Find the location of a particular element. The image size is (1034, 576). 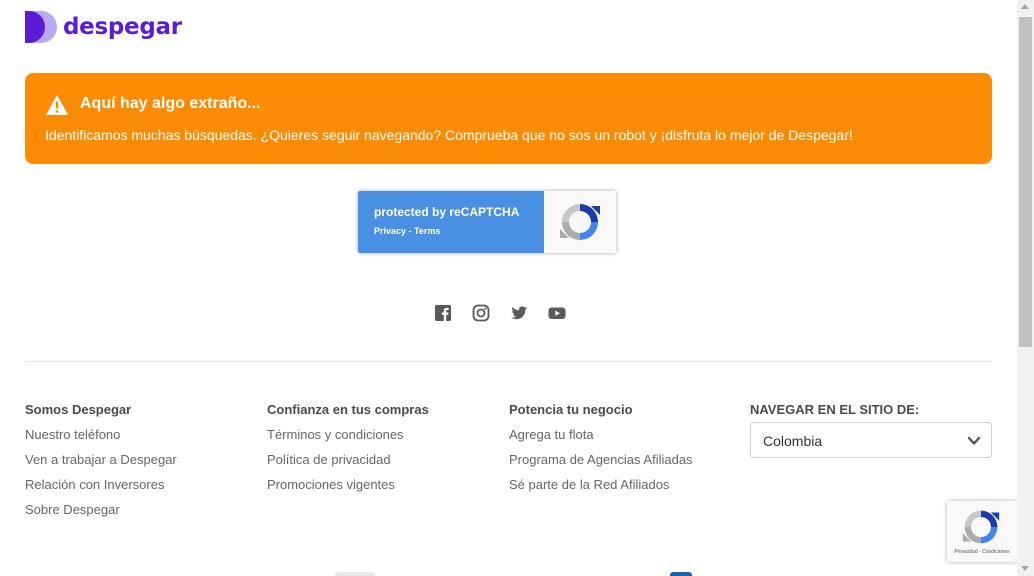

footer-column-title: Confianza en tus compras is located at coordinates (348, 409).